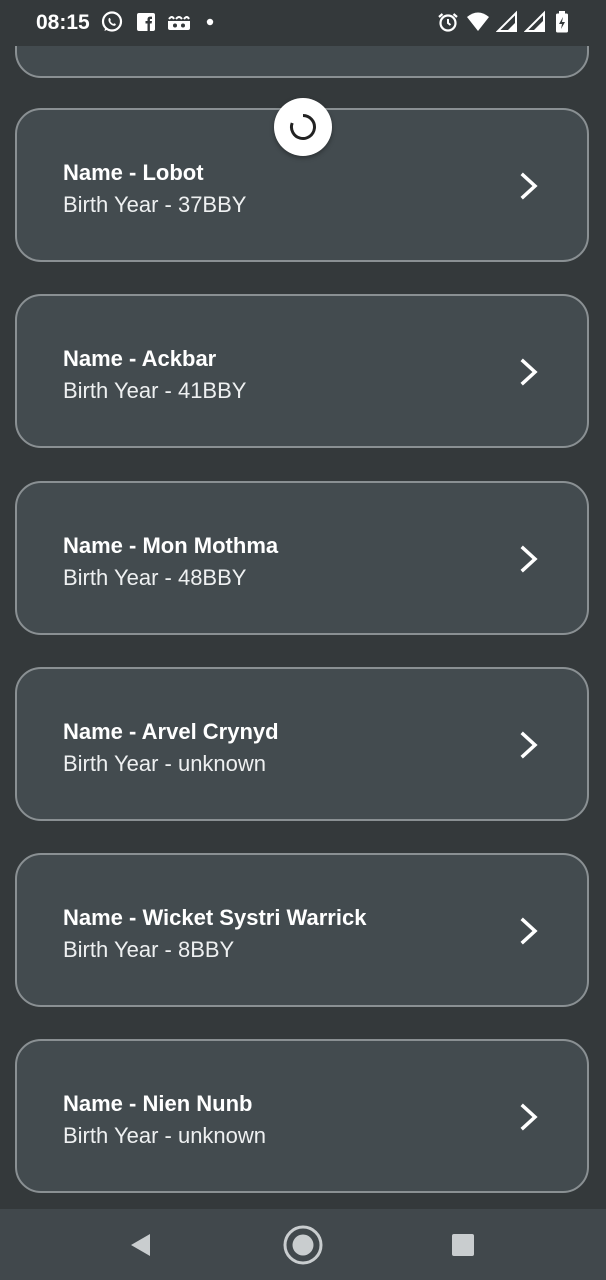 Image resolution: width=606 pixels, height=1280 pixels. I want to click on character-name: Name - Ackbar, so click(140, 358).